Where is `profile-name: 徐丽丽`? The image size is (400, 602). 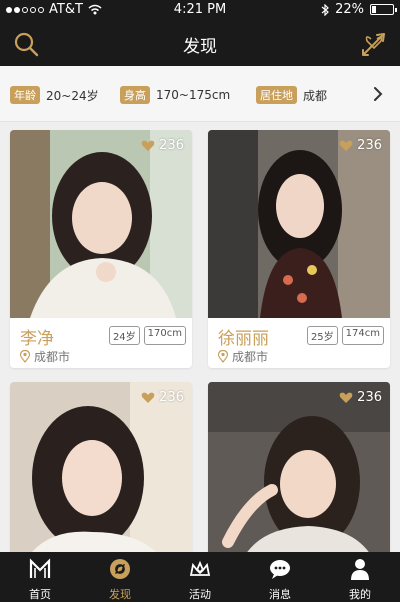 profile-name: 徐丽丽 is located at coordinates (243, 339).